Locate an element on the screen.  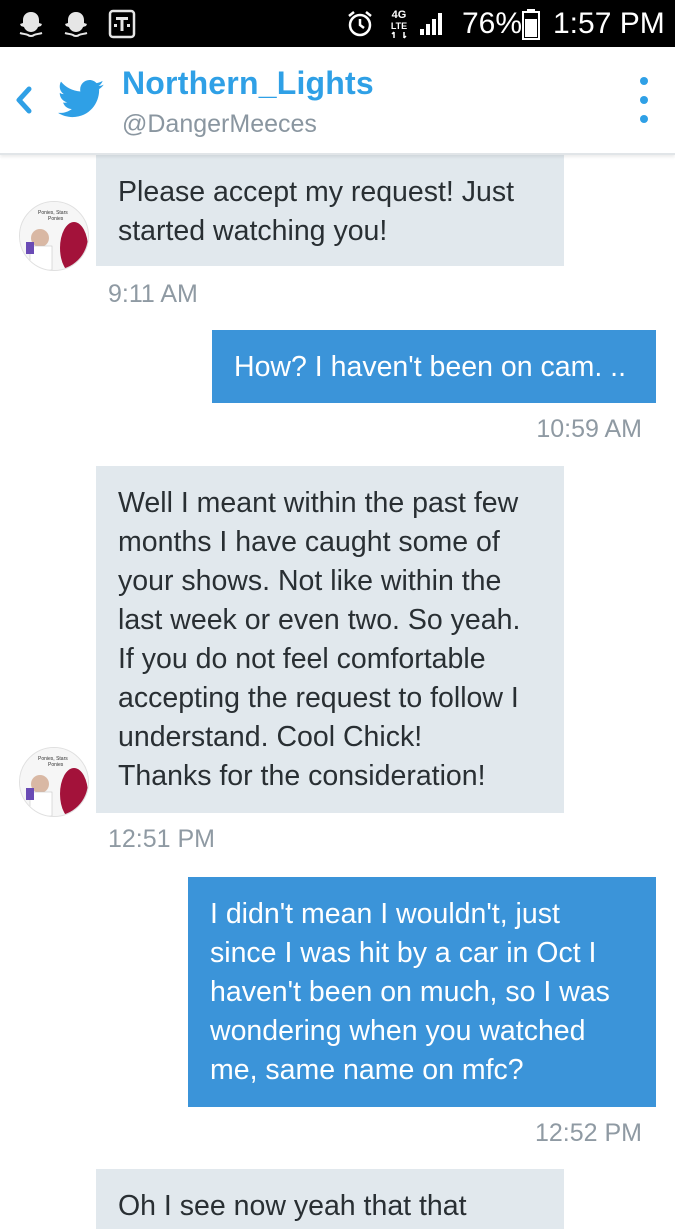
carrier-app-icon is located at coordinates (122, 23).